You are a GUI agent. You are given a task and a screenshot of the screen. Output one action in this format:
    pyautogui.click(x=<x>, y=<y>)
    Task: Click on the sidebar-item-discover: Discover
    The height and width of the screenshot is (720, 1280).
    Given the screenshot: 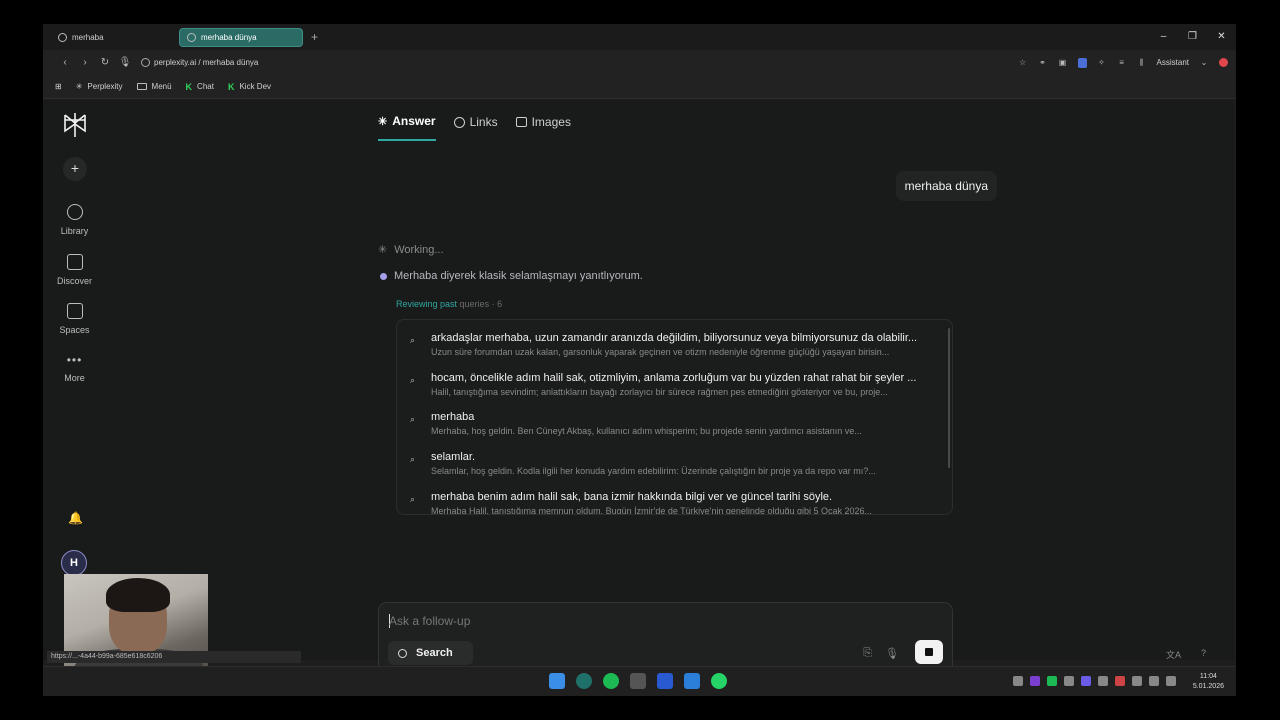 What is the action you would take?
    pyautogui.click(x=74, y=270)
    